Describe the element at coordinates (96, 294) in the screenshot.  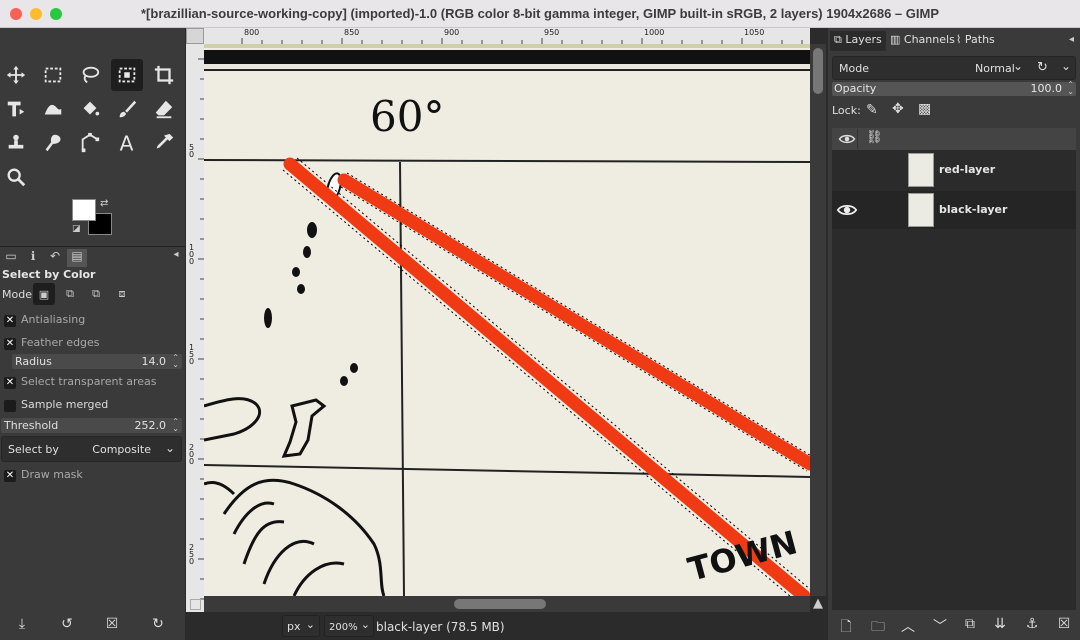
I see `subtract-mode-icon: ⧉` at that location.